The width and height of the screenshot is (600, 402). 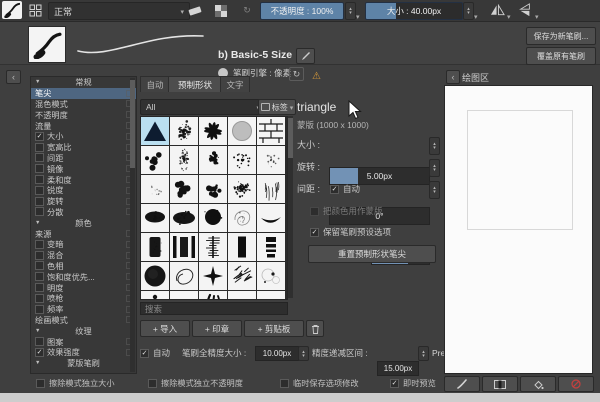 I want to click on clipboard-tip-button: + 剪贴板, so click(x=274, y=328).